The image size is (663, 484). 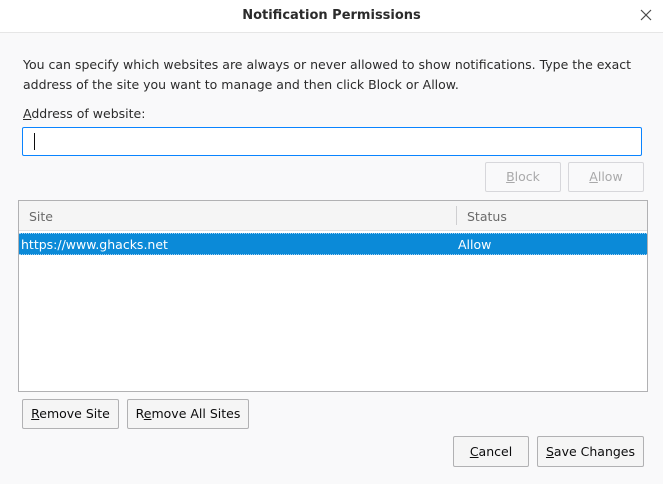 I want to click on save-accesskey: S, so click(x=549, y=451).